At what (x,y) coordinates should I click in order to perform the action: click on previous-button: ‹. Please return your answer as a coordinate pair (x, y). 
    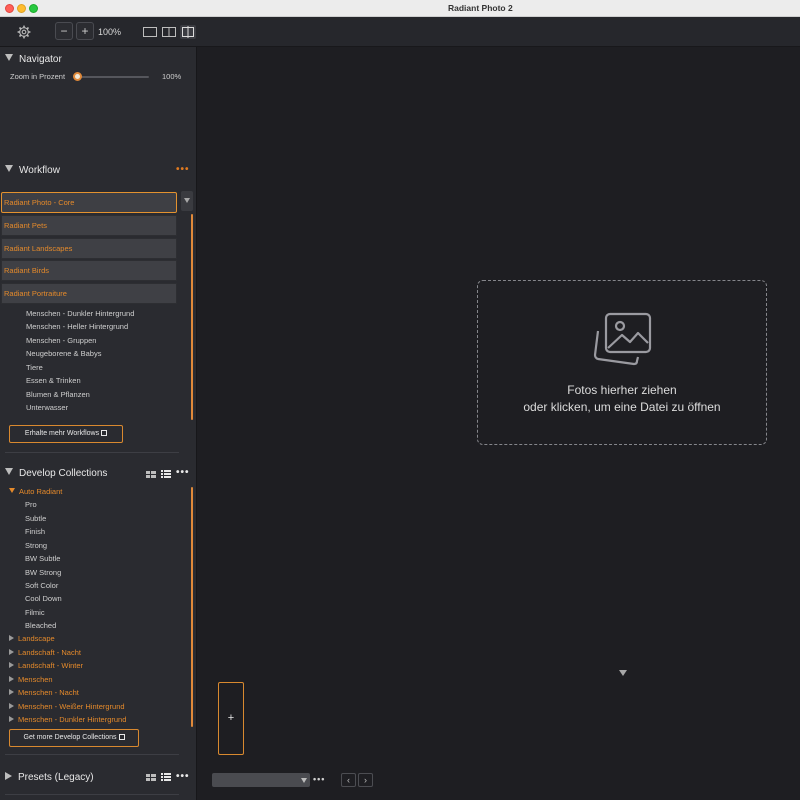
    Looking at the image, I should click on (348, 780).